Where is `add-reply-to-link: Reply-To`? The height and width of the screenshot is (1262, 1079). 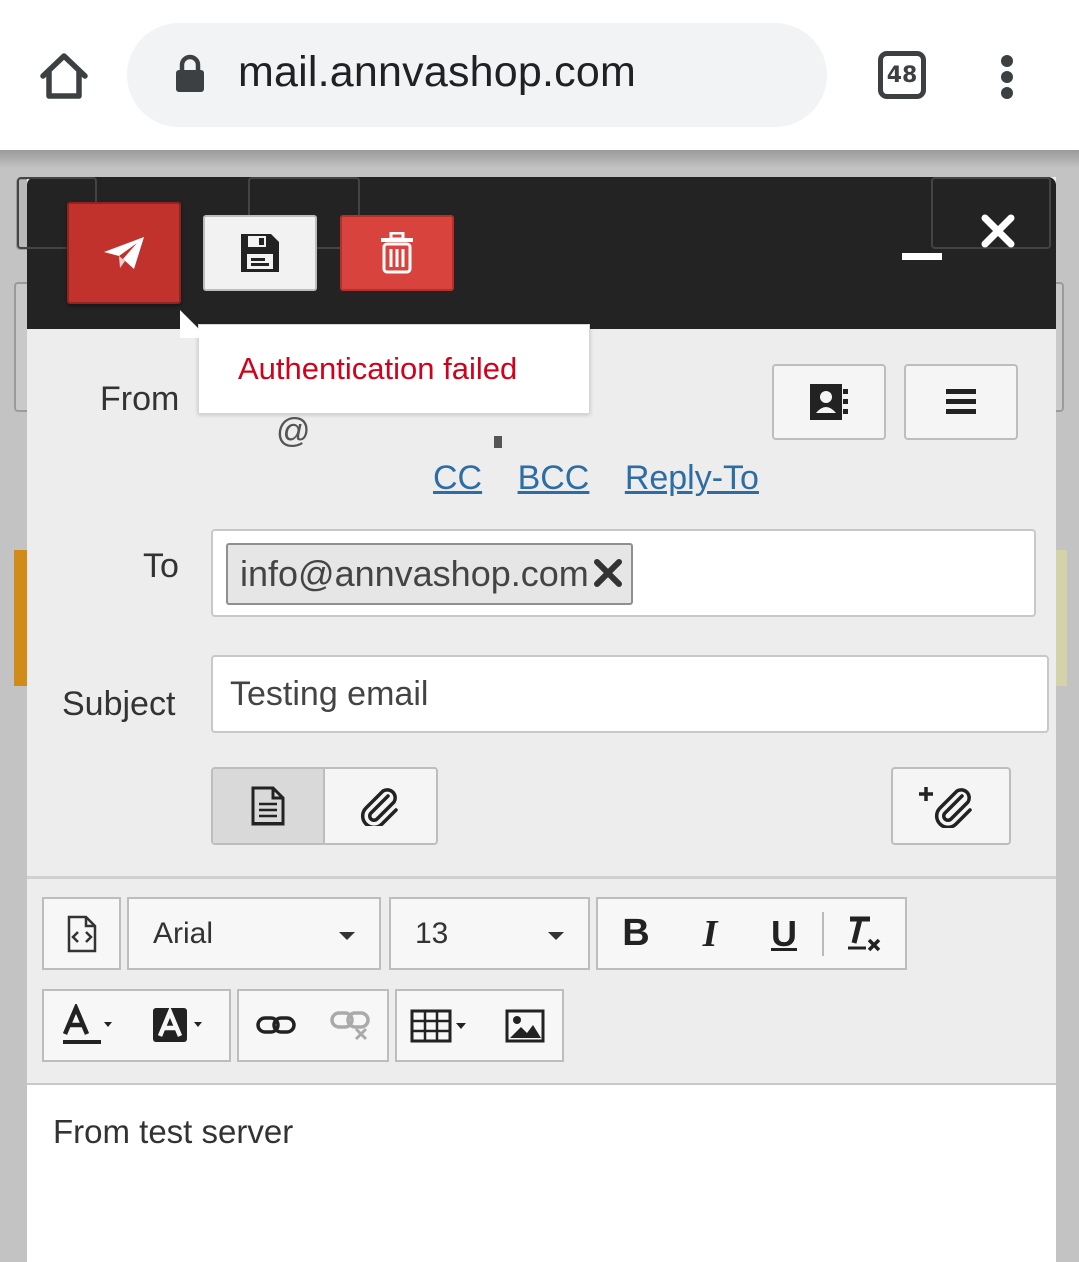 add-reply-to-link: Reply-To is located at coordinates (692, 478).